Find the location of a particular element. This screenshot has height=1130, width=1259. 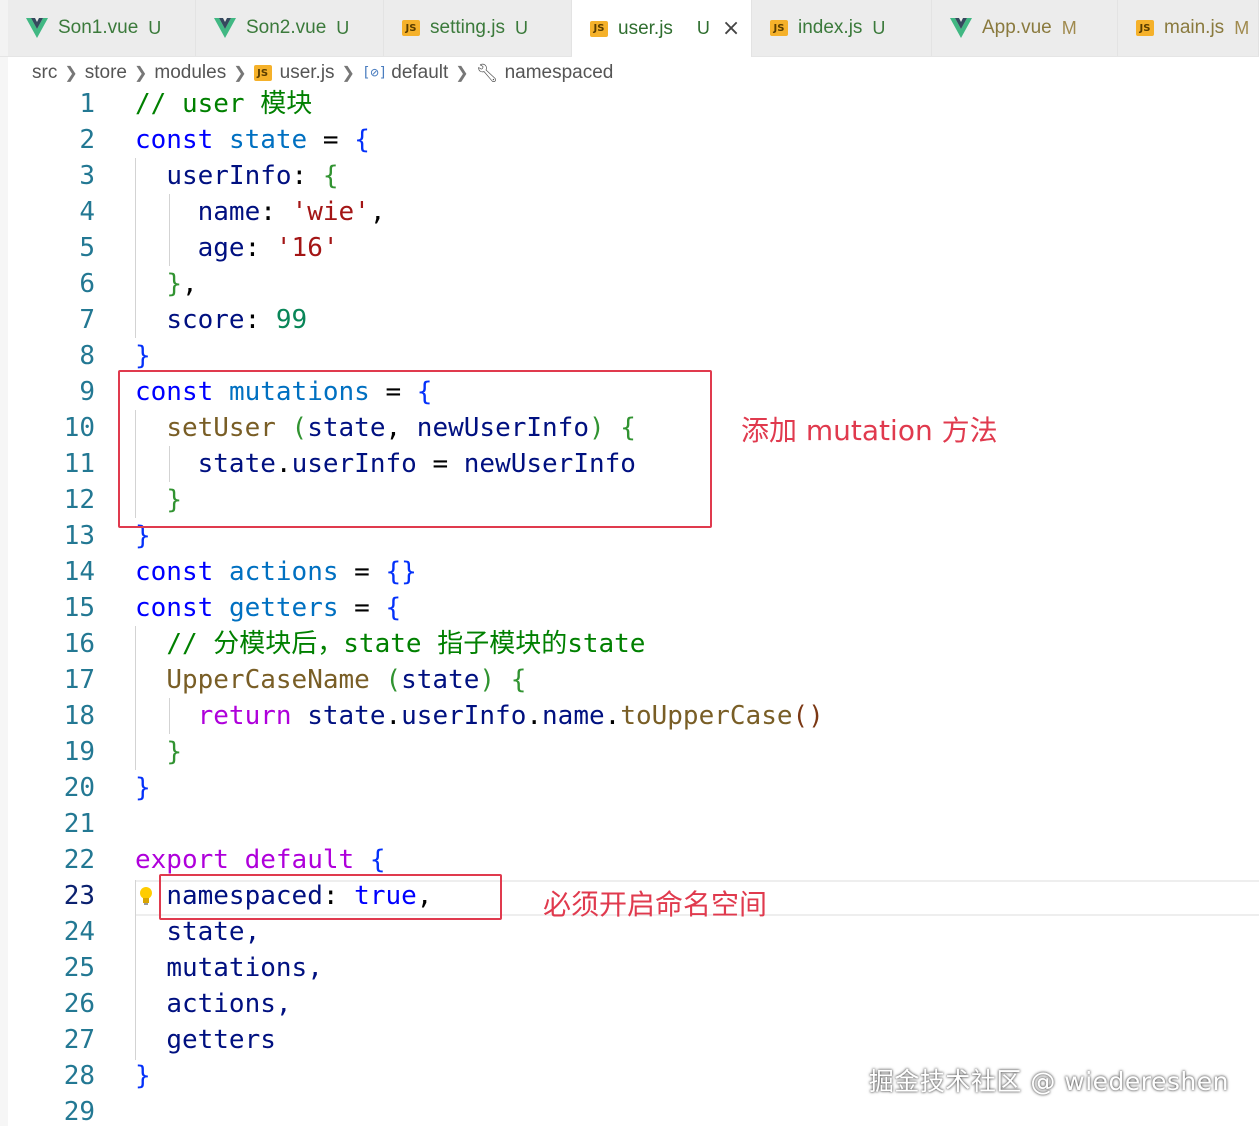

line-number: 20 is located at coordinates (79, 788).